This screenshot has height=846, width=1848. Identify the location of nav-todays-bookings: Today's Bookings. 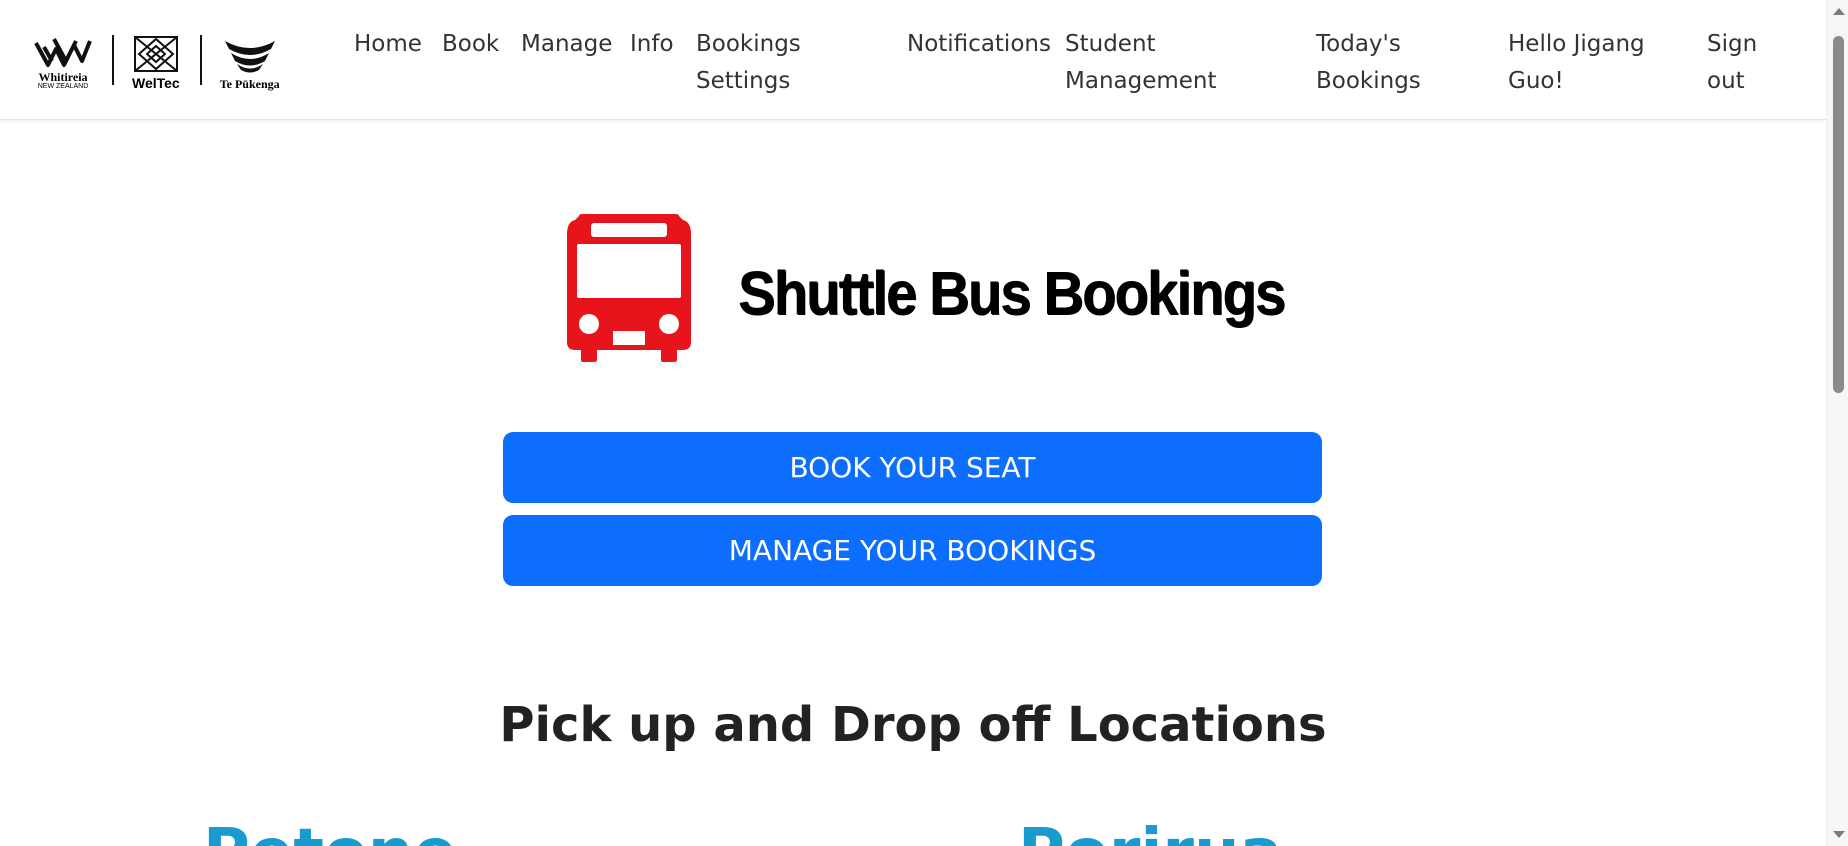
(1376, 63).